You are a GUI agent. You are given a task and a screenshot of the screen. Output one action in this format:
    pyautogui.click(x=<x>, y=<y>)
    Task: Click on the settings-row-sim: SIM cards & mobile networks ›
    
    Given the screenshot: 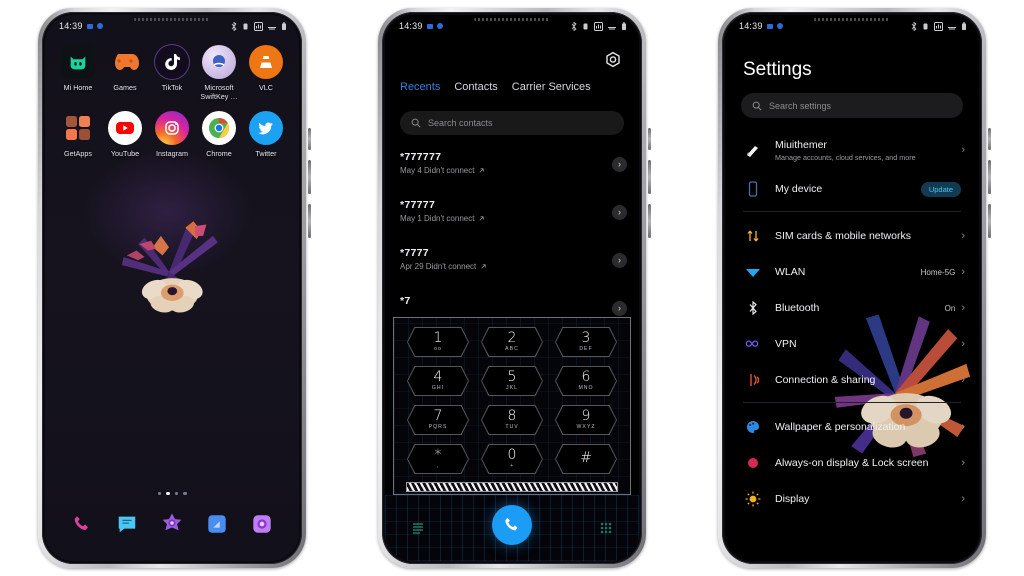 What is the action you would take?
    pyautogui.click(x=852, y=236)
    